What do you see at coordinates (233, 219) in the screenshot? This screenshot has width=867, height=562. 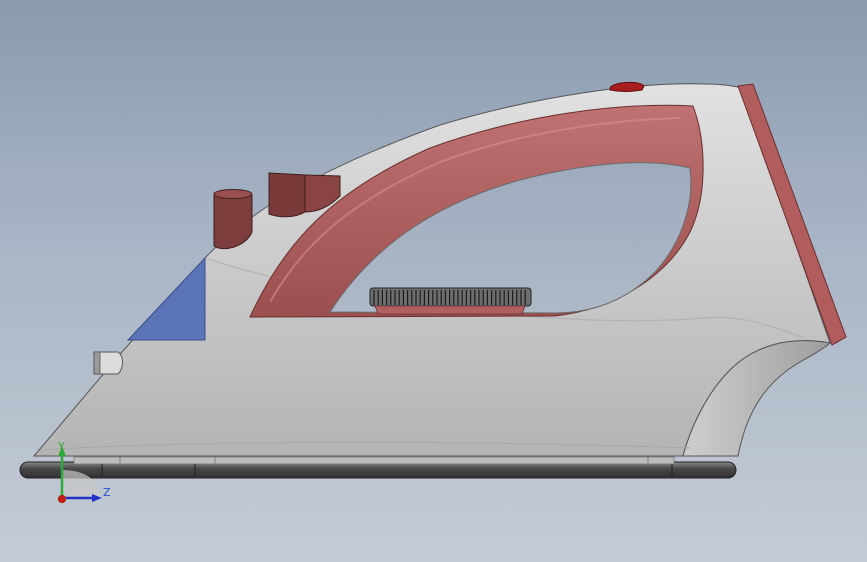 I see `spray-button` at bounding box center [233, 219].